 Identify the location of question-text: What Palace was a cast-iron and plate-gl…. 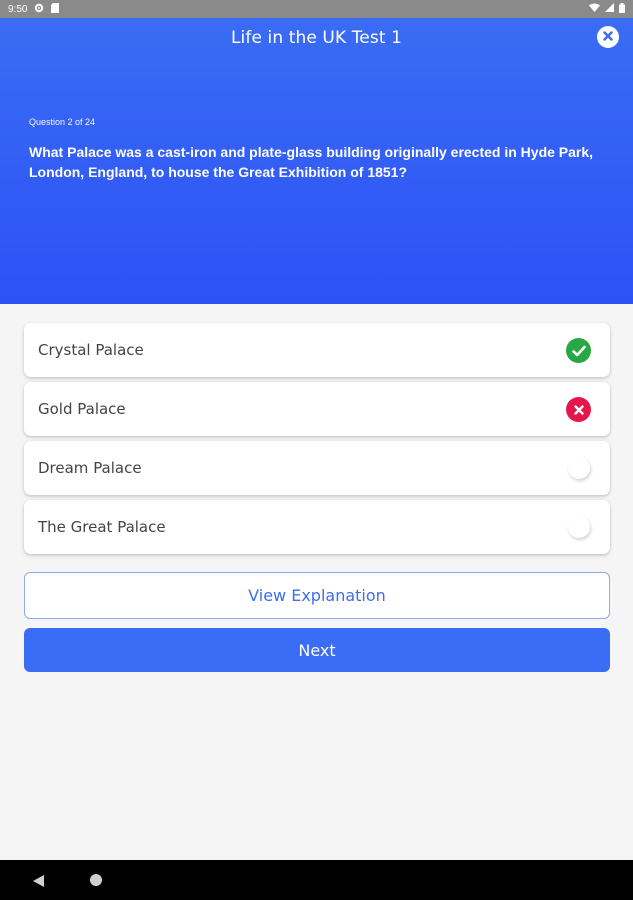
(311, 162).